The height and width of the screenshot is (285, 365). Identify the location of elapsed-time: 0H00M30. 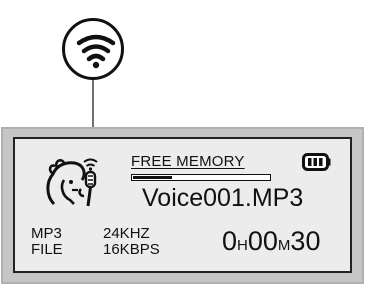
(271, 241).